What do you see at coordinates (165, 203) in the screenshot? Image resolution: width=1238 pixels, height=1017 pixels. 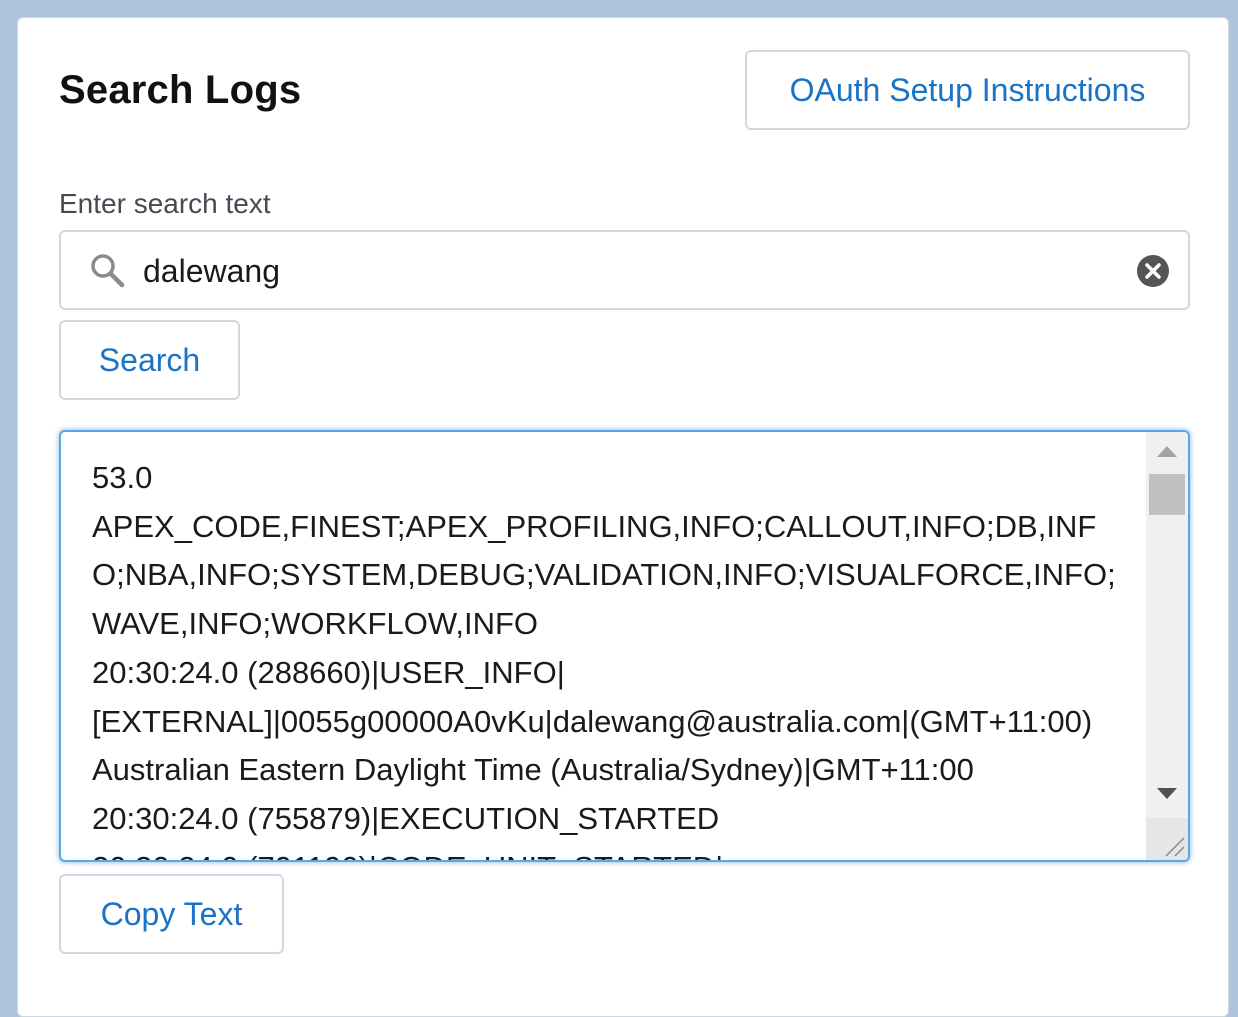 I see `search-field-label: Enter search text` at bounding box center [165, 203].